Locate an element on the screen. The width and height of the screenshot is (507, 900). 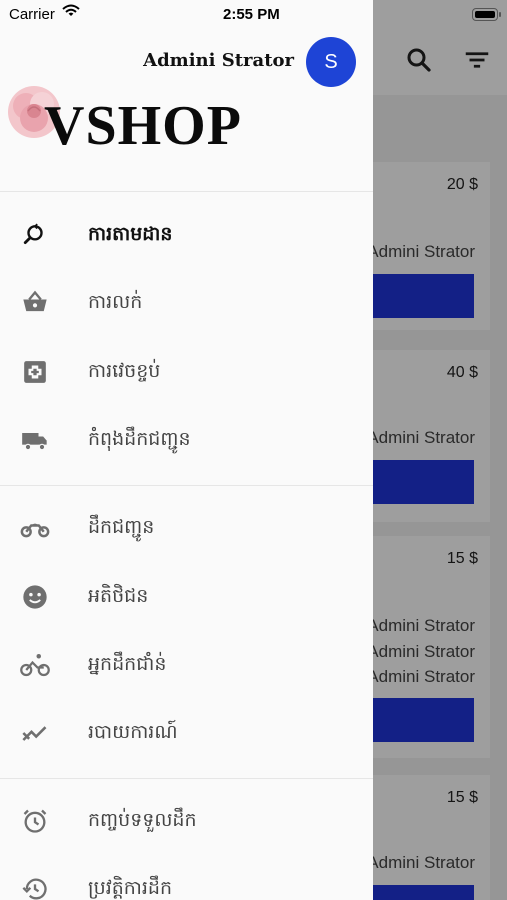
menu-item-label: កំពុងដឹកជញ្ជូន is located at coordinates (139, 439).